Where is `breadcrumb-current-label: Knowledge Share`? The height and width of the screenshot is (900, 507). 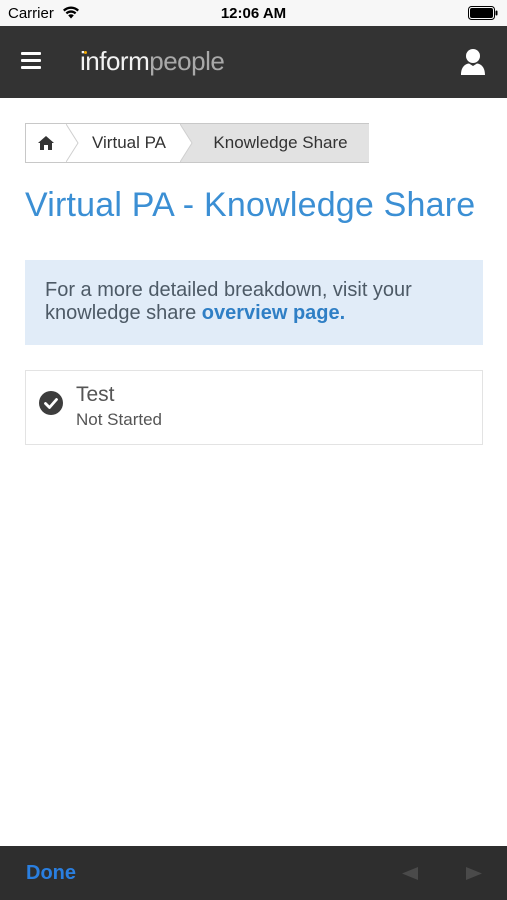
breadcrumb-current-label: Knowledge Share is located at coordinates (280, 142).